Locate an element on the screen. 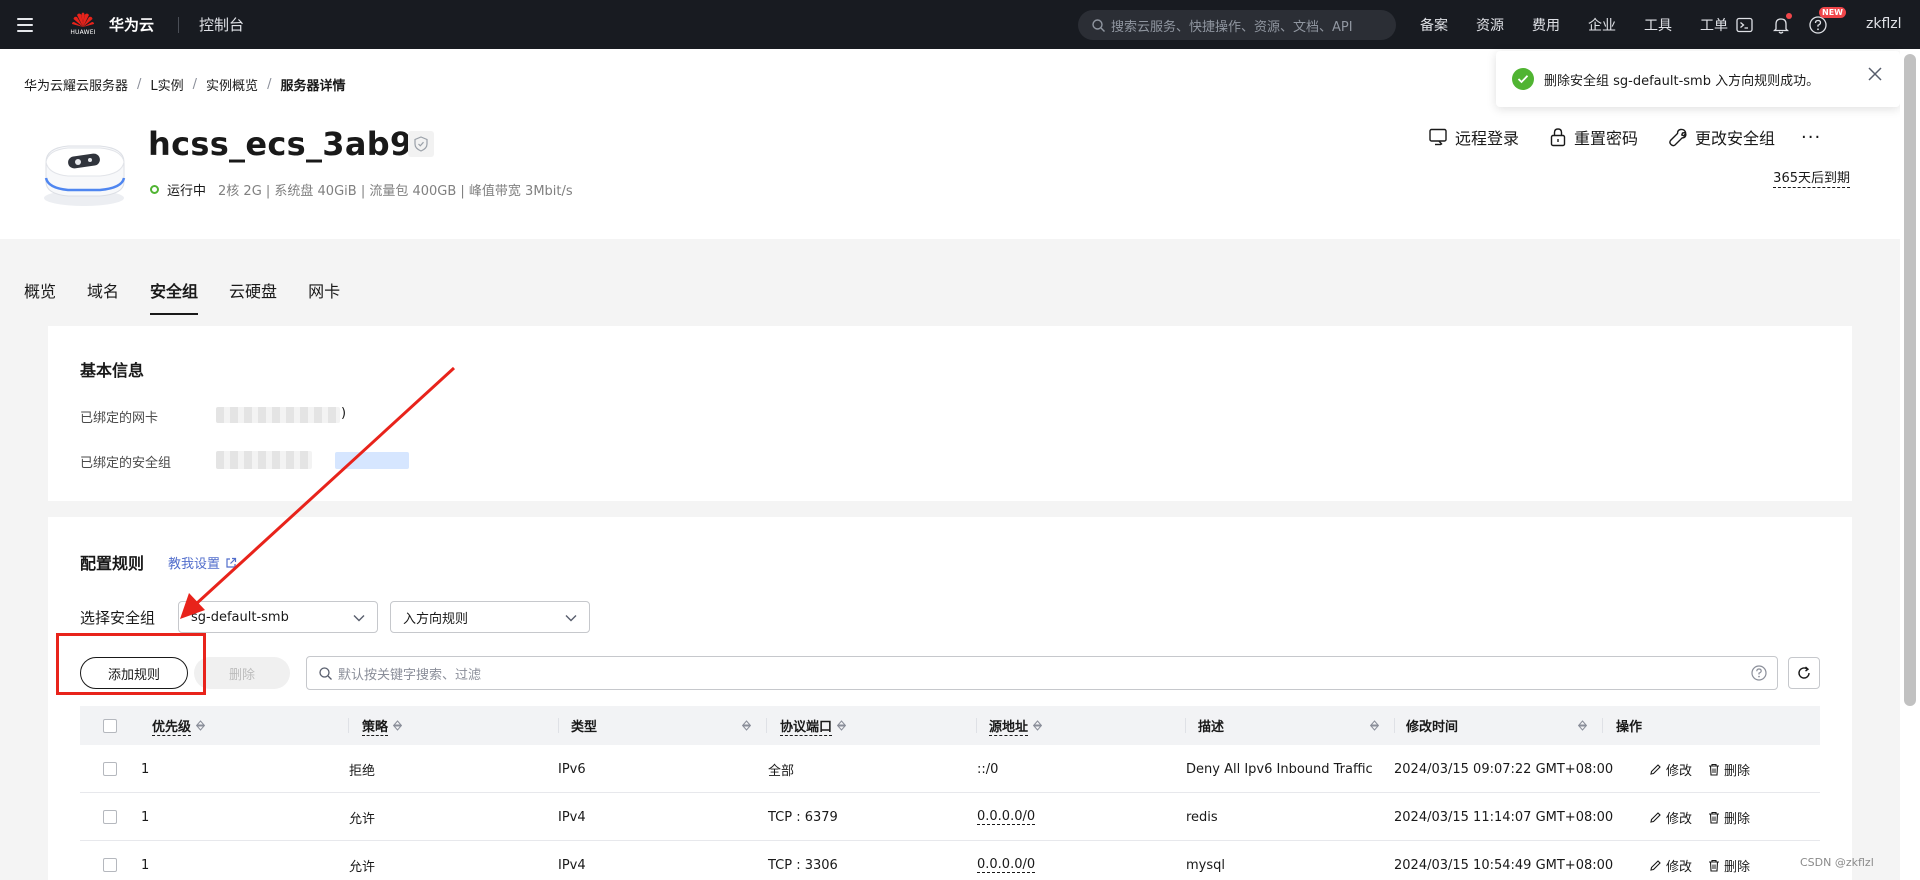 The width and height of the screenshot is (1920, 880). nav-link-resources: 资源 is located at coordinates (1490, 25).